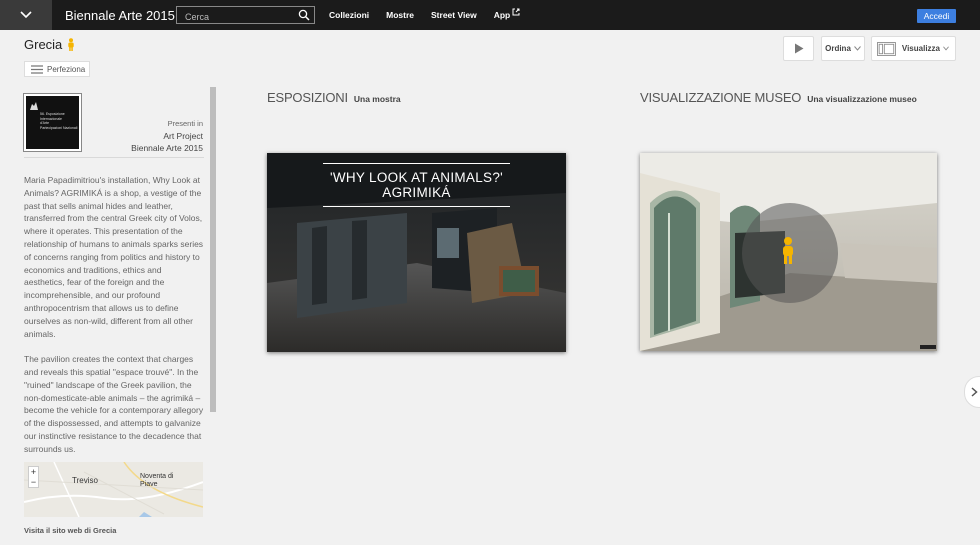 This screenshot has height=545, width=980. Describe the element at coordinates (33, 482) in the screenshot. I see `zoom-out-button: −` at that location.